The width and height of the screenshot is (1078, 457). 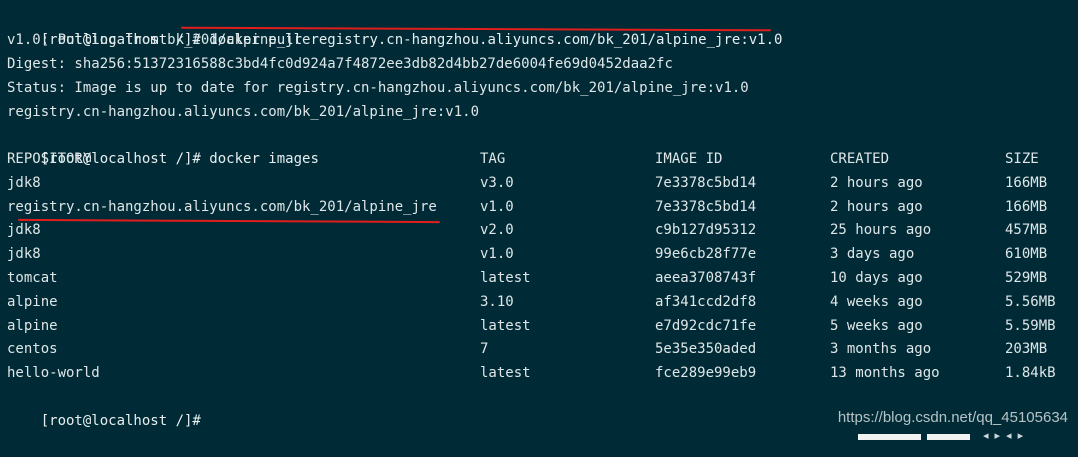 What do you see at coordinates (885, 373) in the screenshot?
I see `cell-created: 13 months ago` at bounding box center [885, 373].